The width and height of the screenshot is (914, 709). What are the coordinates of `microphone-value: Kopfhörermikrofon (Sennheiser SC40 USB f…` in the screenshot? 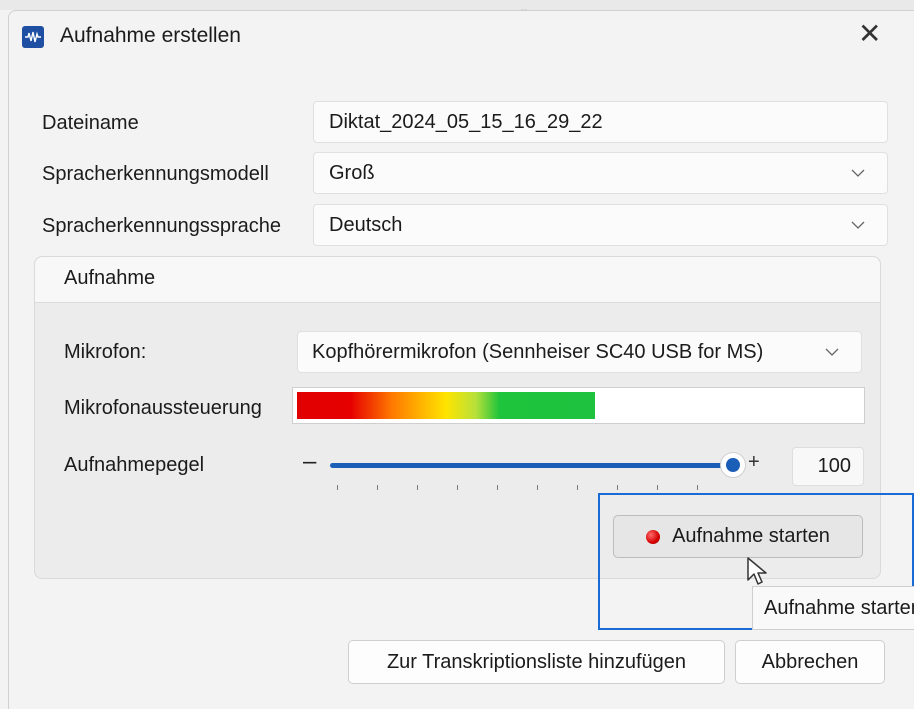 It's located at (538, 351).